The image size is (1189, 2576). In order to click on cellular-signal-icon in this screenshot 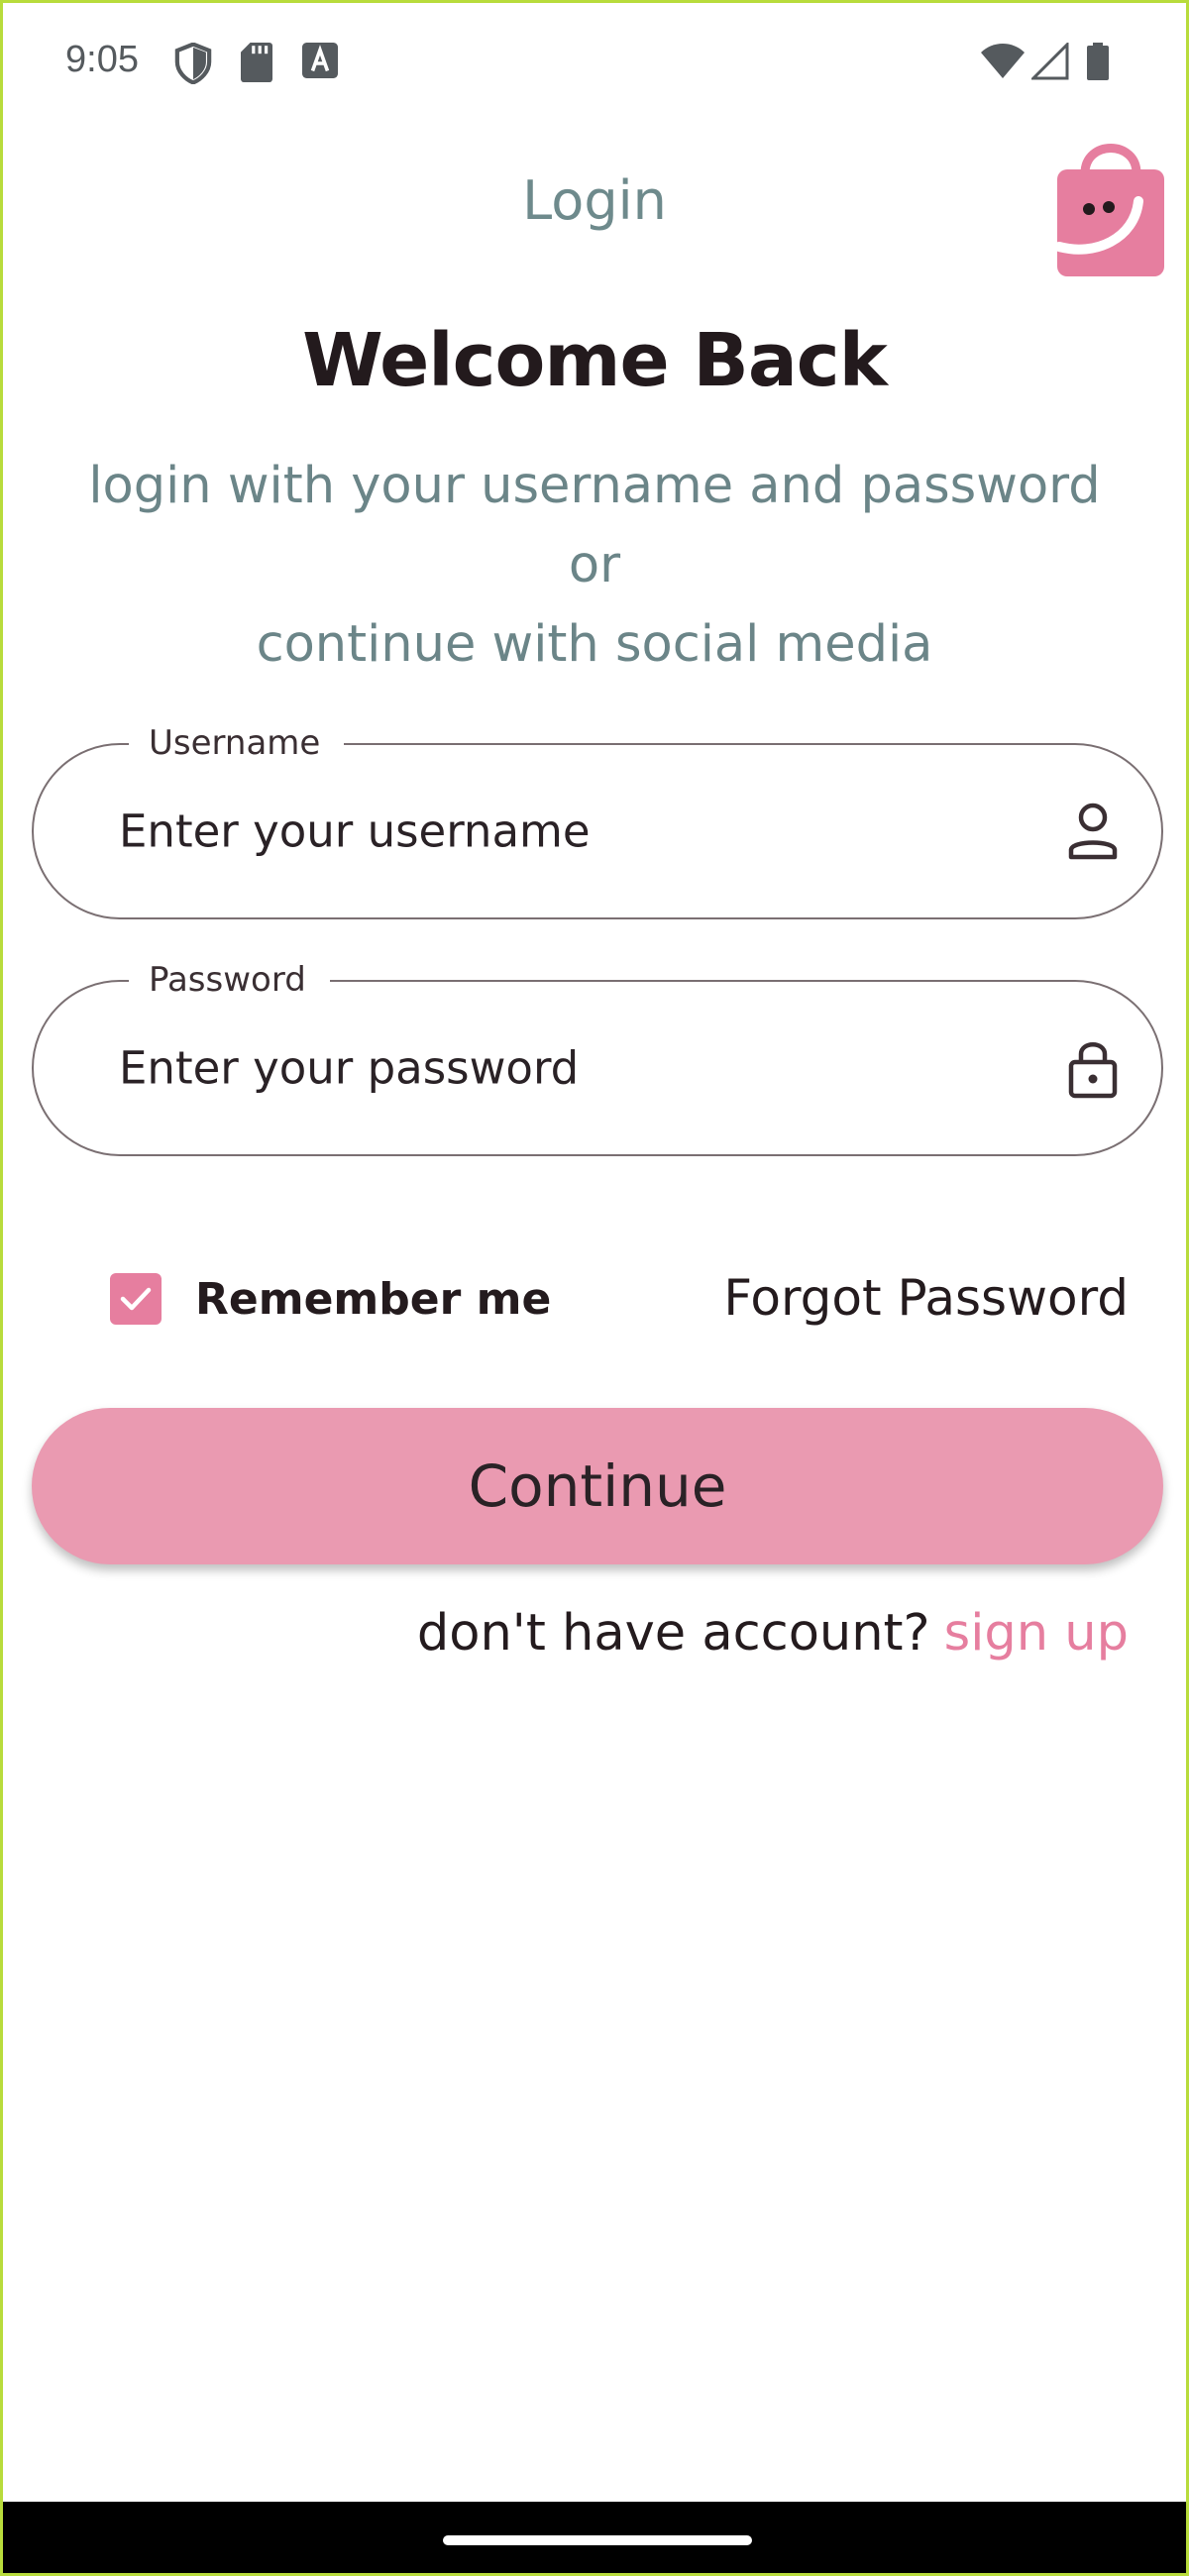, I will do `click(1049, 62)`.